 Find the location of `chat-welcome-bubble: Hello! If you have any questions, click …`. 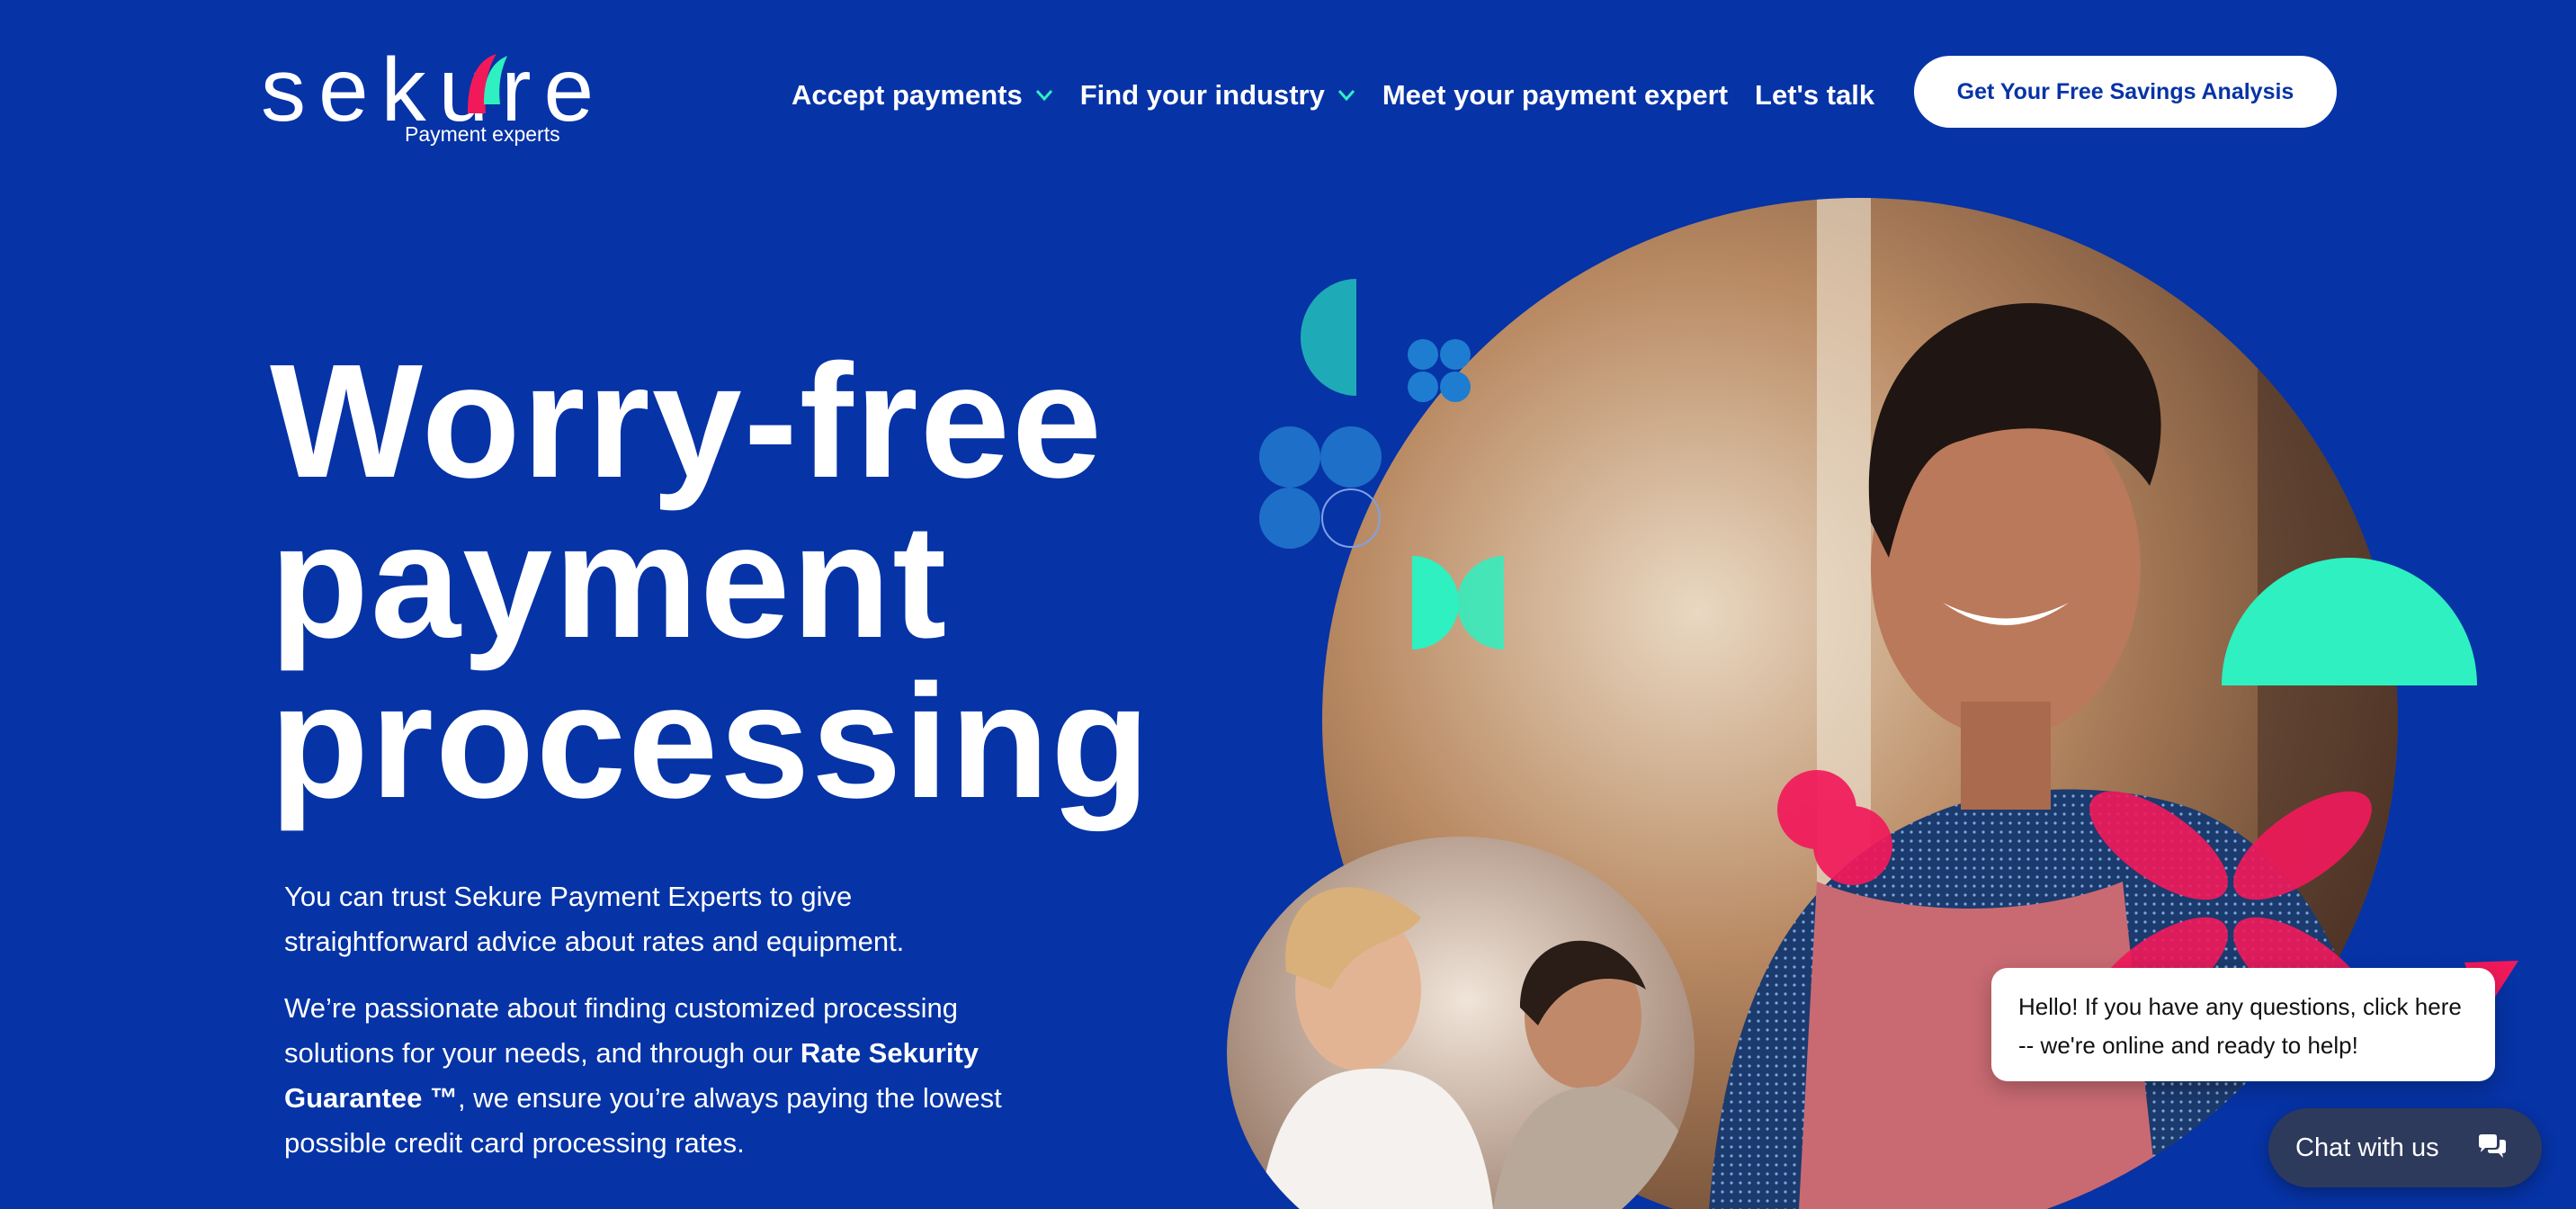

chat-welcome-bubble: Hello! If you have any questions, click … is located at coordinates (2243, 1024).